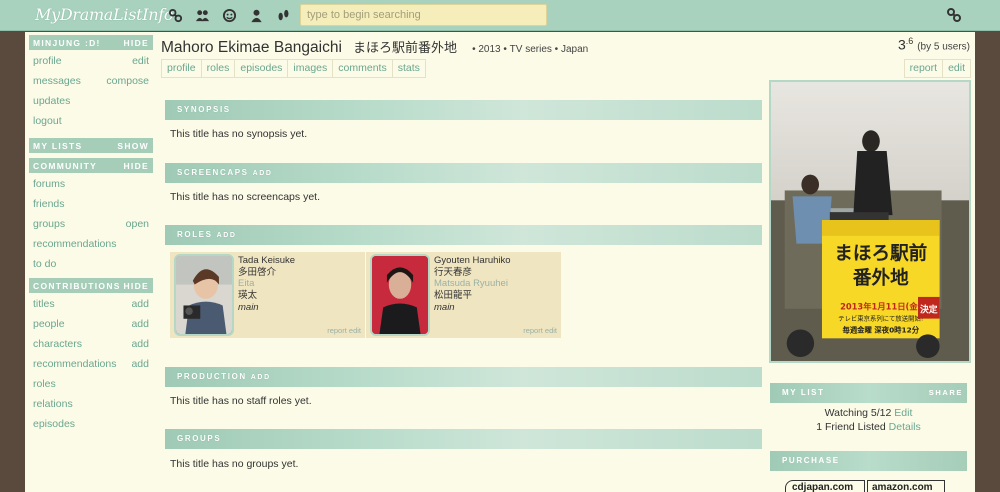 This screenshot has height=492, width=1000. What do you see at coordinates (362, 68) in the screenshot?
I see `tab-comments: comments` at bounding box center [362, 68].